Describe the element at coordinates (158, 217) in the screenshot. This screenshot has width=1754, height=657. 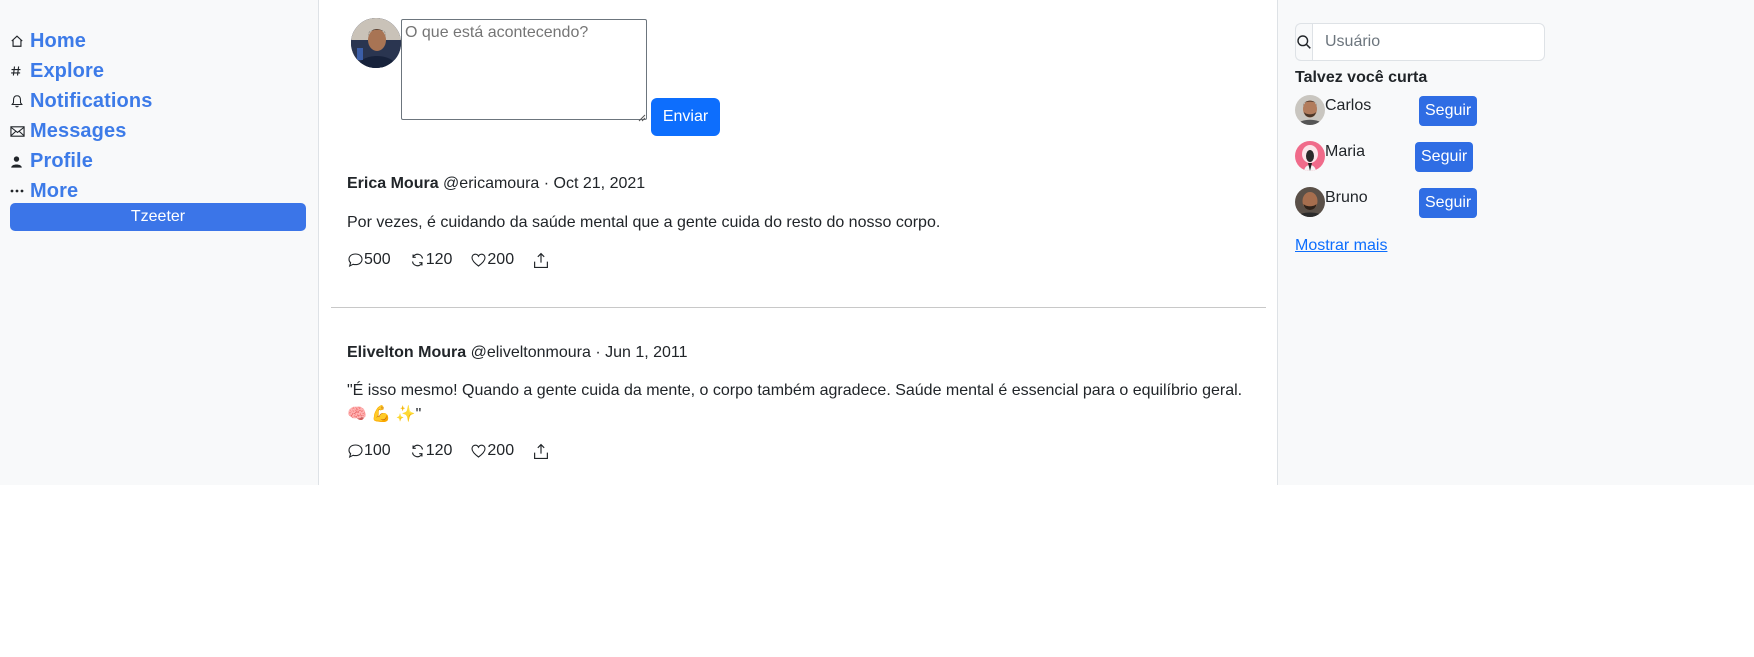
I see `tzeeter-button: Tzeeter` at that location.